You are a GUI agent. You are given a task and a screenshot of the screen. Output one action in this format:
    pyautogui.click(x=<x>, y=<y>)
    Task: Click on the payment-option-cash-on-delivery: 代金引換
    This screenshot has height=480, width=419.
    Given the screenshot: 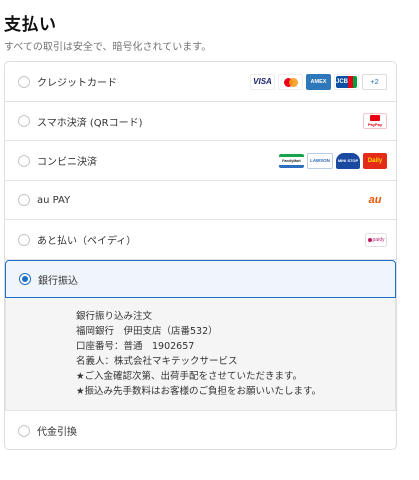 What is the action you would take?
    pyautogui.click(x=200, y=430)
    